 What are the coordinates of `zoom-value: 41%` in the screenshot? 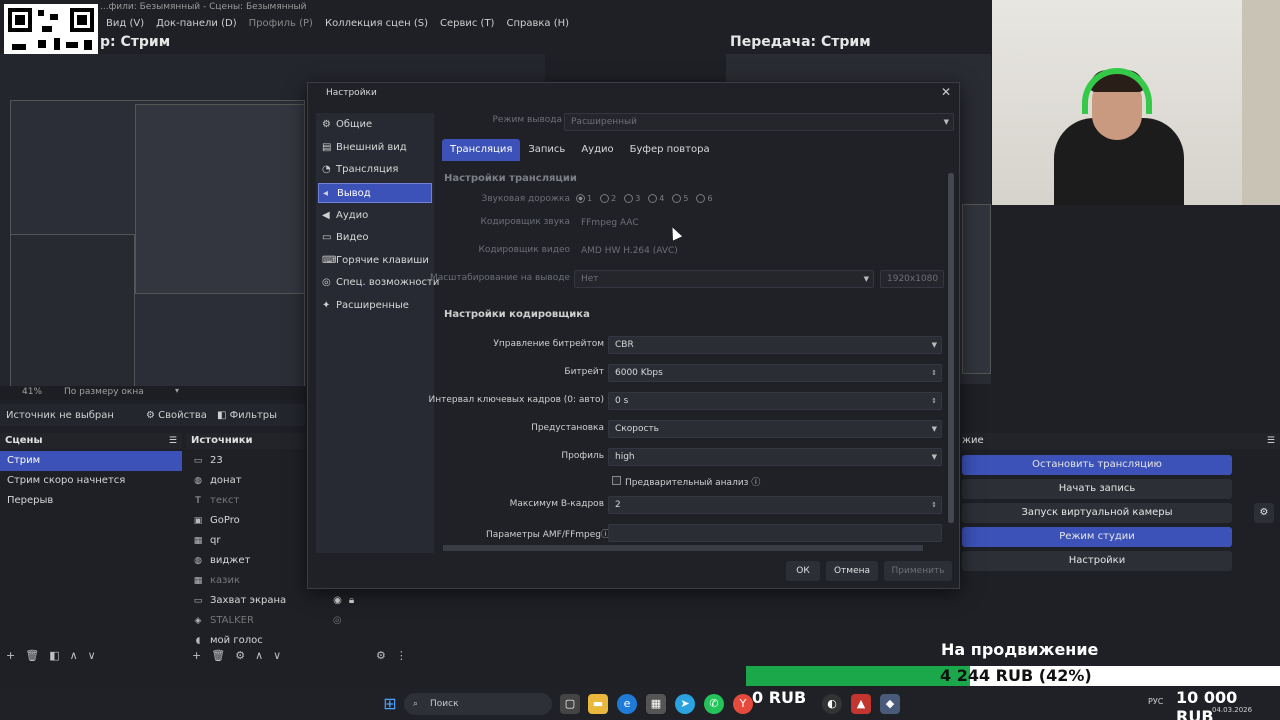 It's located at (32, 392).